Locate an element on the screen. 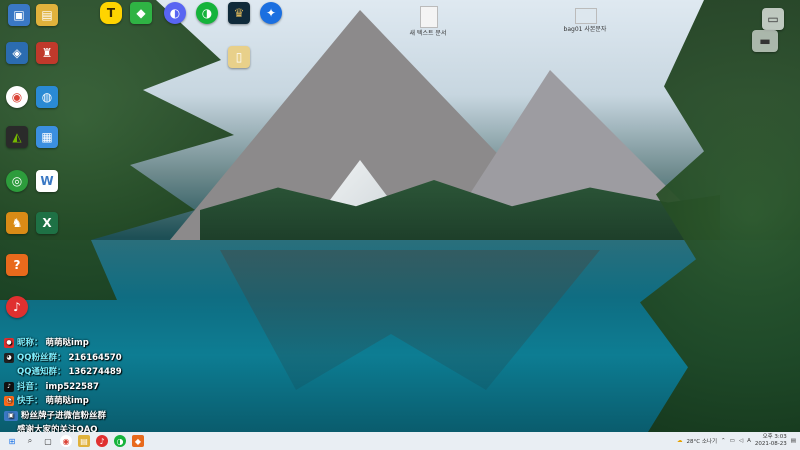  weather-icon: ☁ is located at coordinates (680, 441).